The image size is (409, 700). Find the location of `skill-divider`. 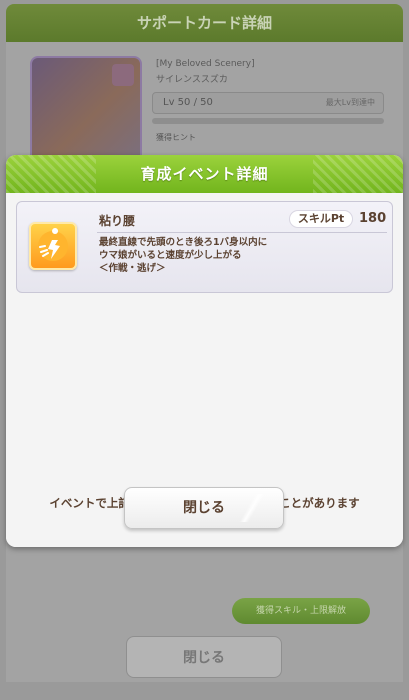

skill-divider is located at coordinates (242, 232).